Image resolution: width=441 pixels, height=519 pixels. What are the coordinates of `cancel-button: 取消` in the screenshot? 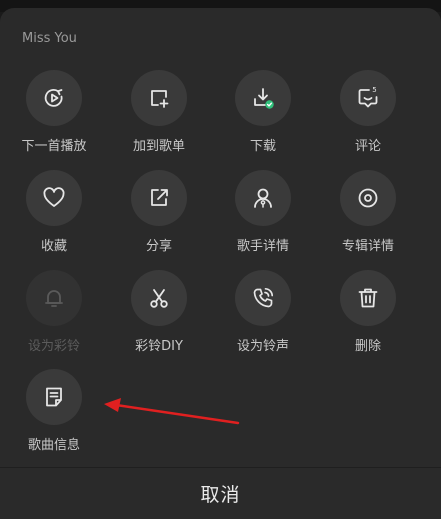 It's located at (220, 493).